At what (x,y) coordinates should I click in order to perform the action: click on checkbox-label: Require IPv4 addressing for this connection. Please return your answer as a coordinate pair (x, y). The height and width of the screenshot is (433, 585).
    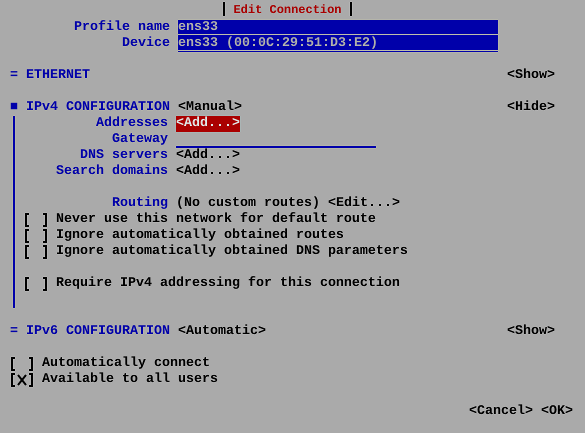
    Looking at the image, I should click on (228, 284).